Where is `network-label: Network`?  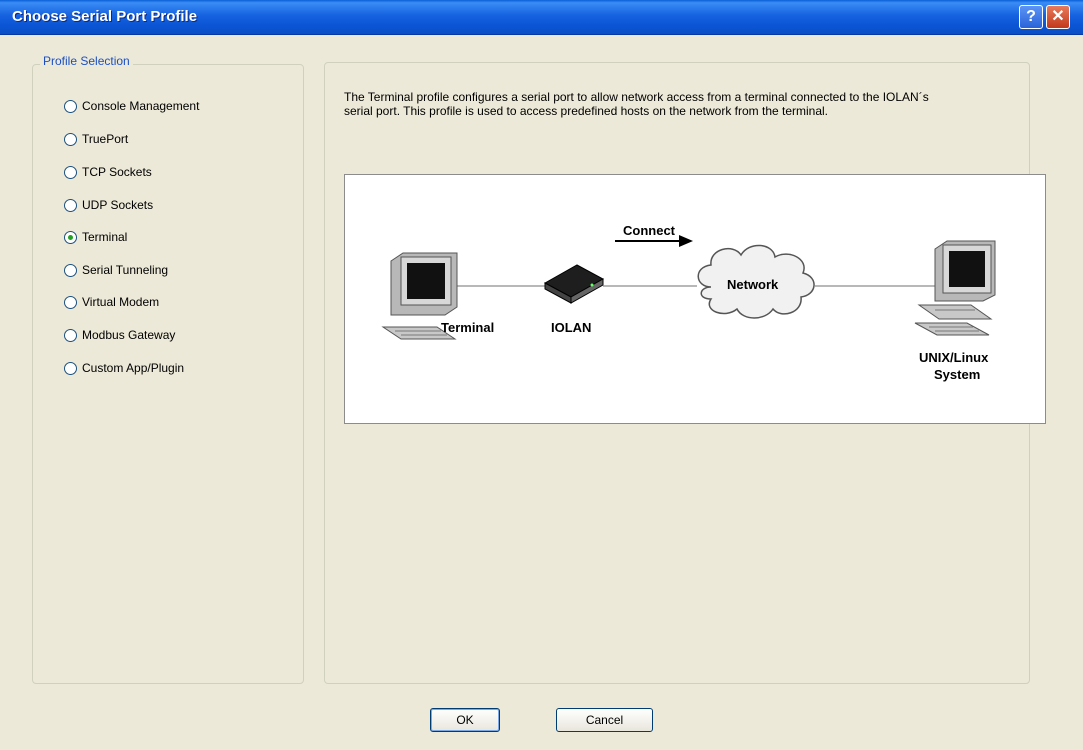
network-label: Network is located at coordinates (753, 284).